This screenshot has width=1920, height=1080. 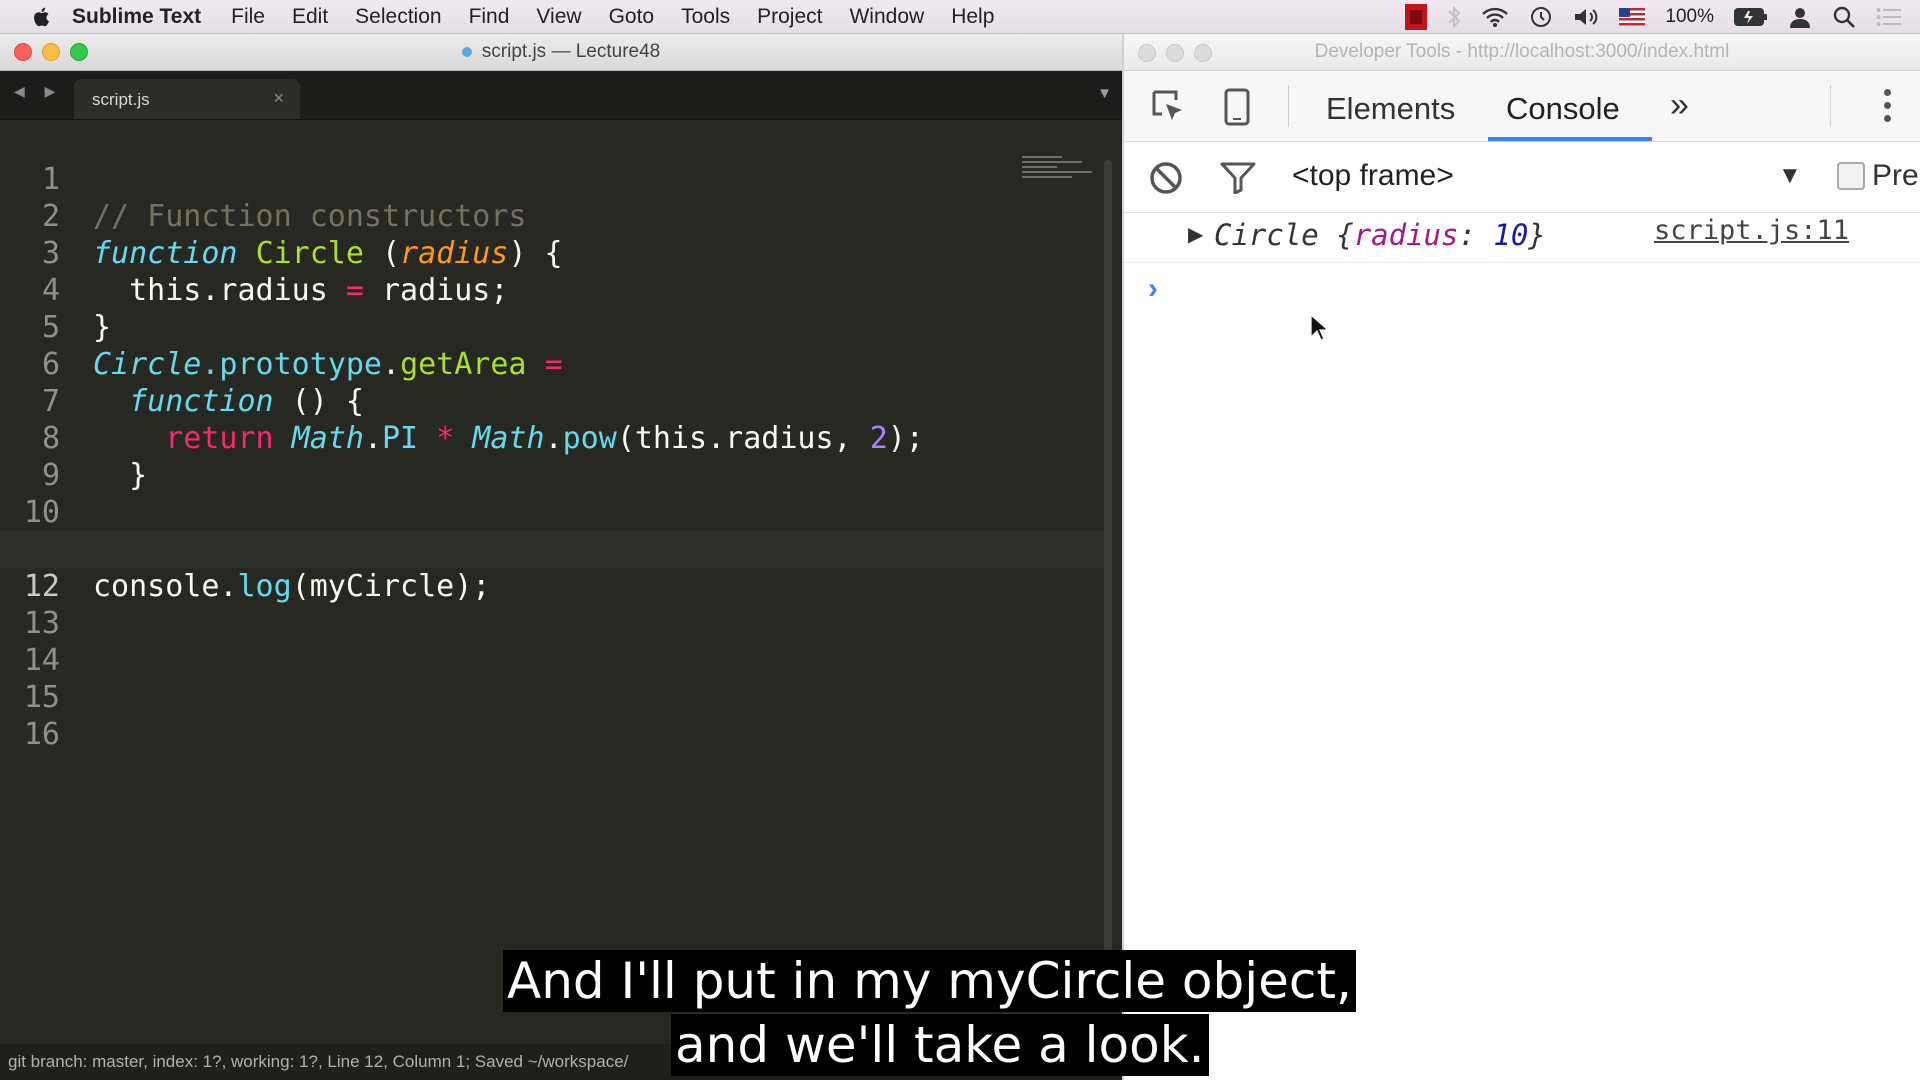 I want to click on menu-view: View, so click(x=558, y=17).